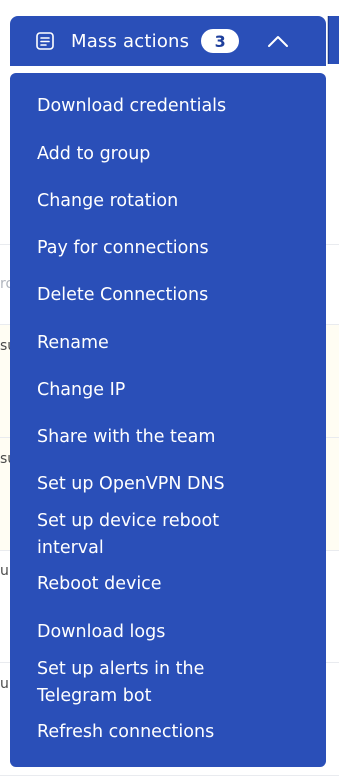 Image resolution: width=339 pixels, height=783 pixels. What do you see at coordinates (172, 732) in the screenshot?
I see `menu-item-refresh-connections: Refresh connections` at bounding box center [172, 732].